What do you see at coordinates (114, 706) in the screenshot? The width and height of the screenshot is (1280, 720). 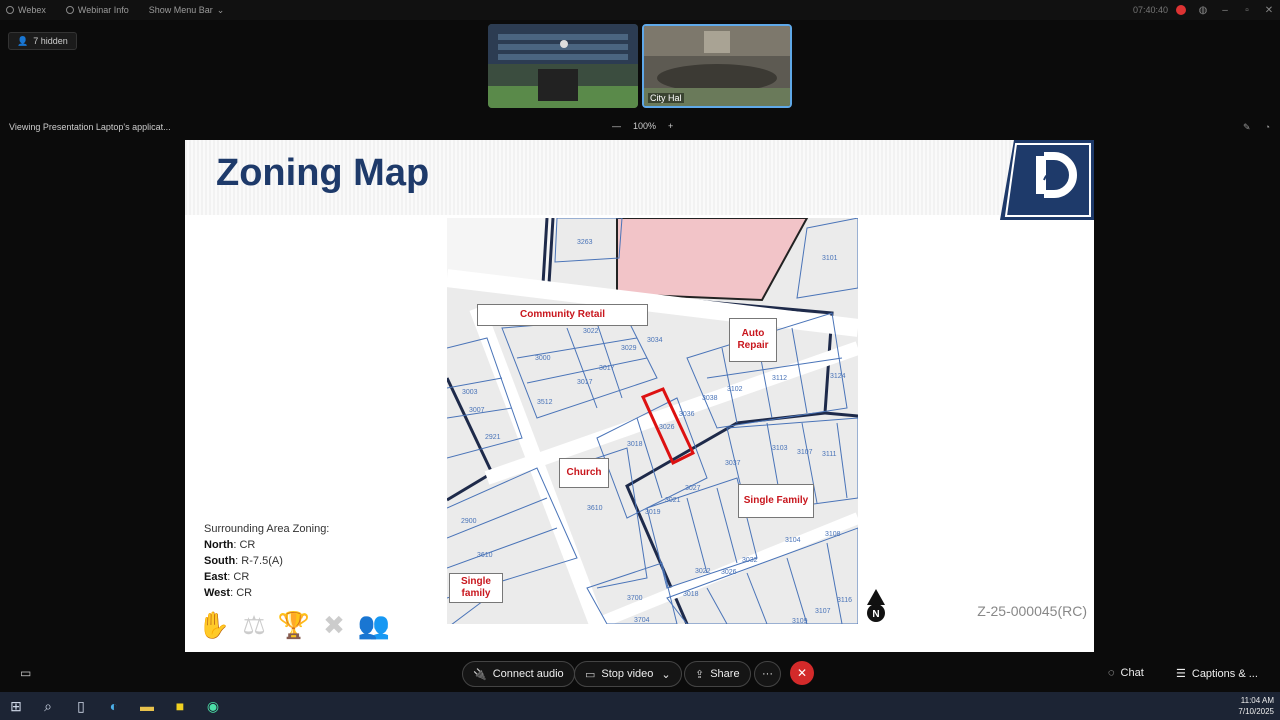 I see `edge-icon: ◐` at bounding box center [114, 706].